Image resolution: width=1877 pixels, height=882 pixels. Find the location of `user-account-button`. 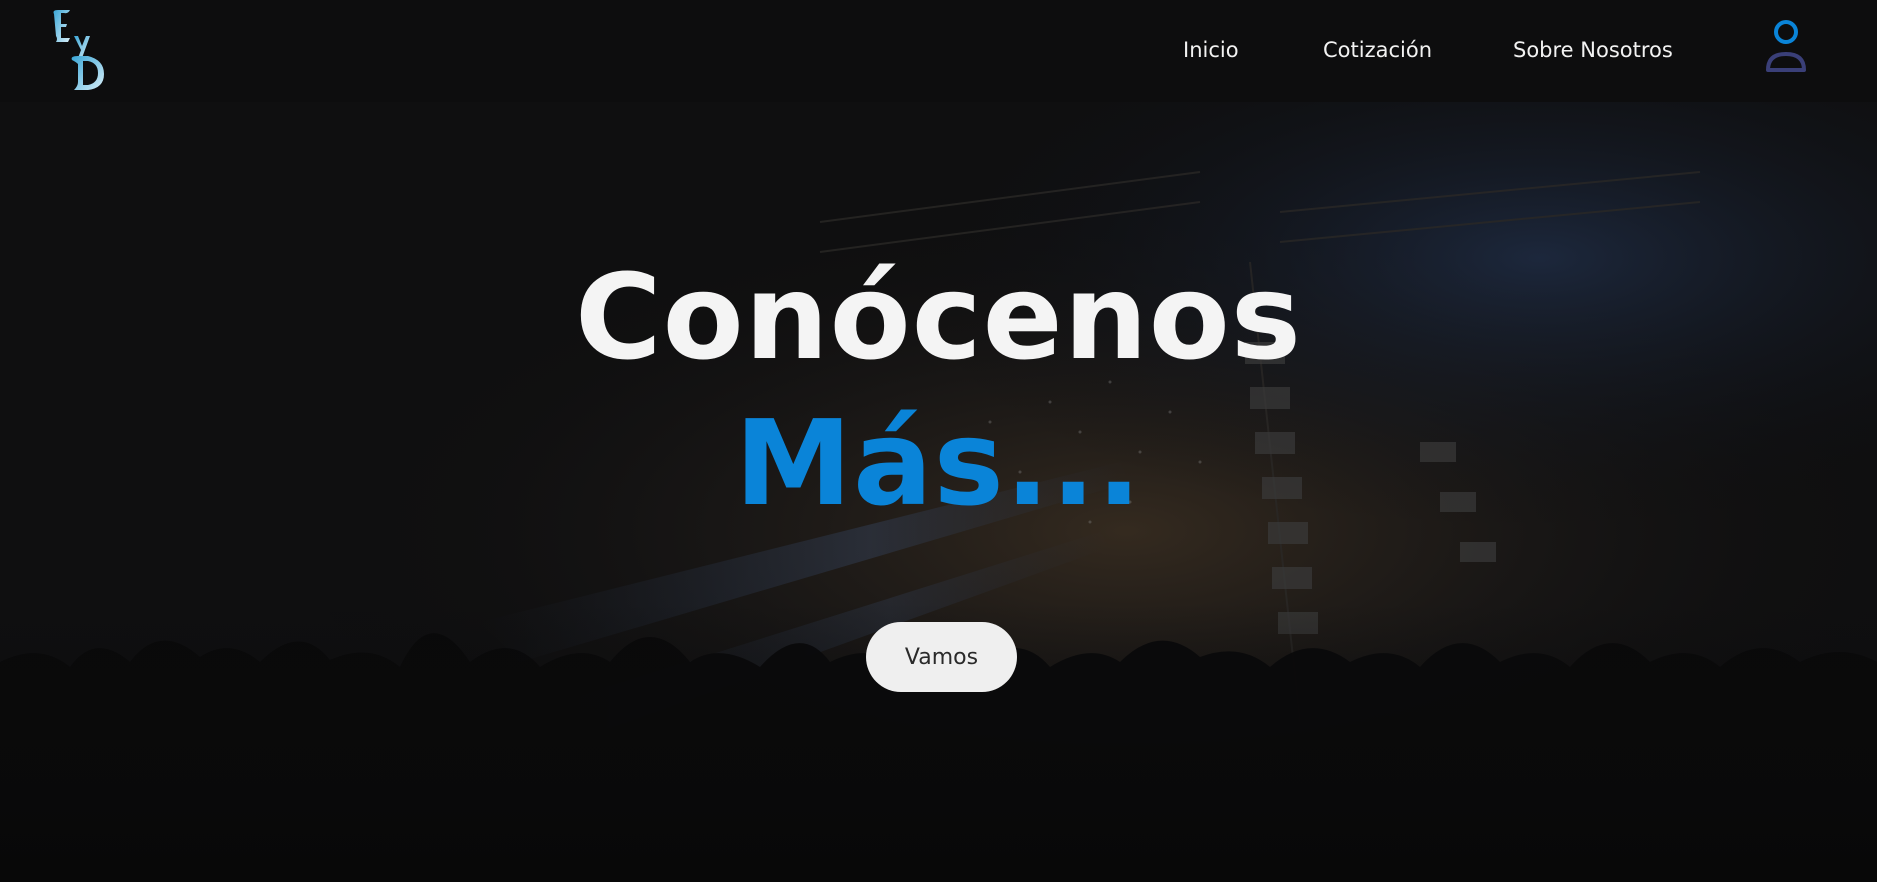

user-account-button is located at coordinates (1786, 47).